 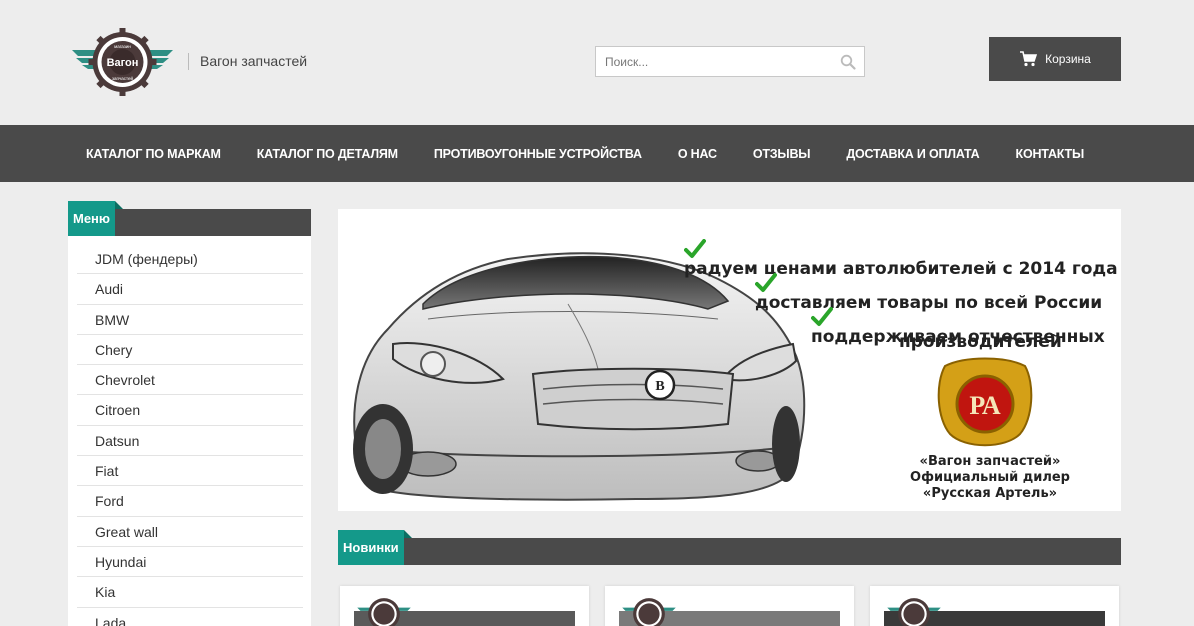 I want to click on search-box, so click(x=730, y=61).